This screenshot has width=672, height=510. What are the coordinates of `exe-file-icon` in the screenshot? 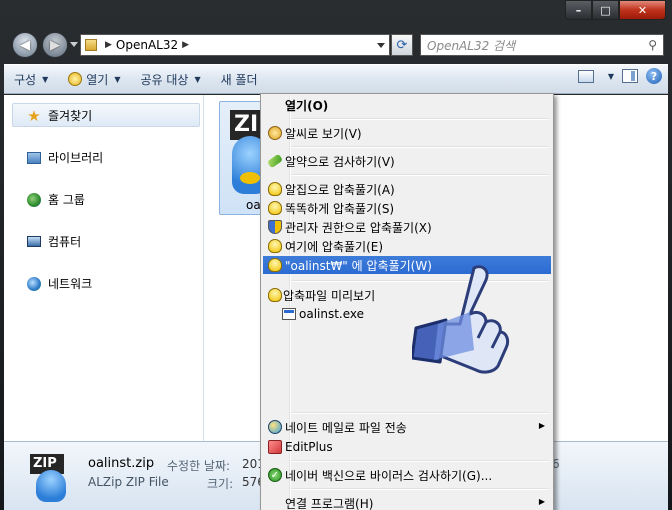 It's located at (289, 314).